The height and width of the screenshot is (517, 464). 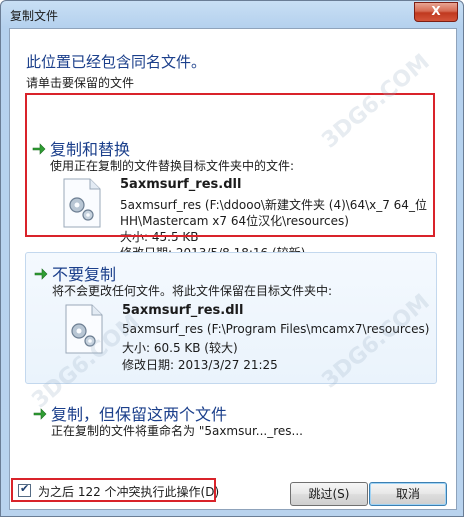 What do you see at coordinates (116, 62) in the screenshot?
I see `dialog-heading: 此位置已经包含同名文件。` at bounding box center [116, 62].